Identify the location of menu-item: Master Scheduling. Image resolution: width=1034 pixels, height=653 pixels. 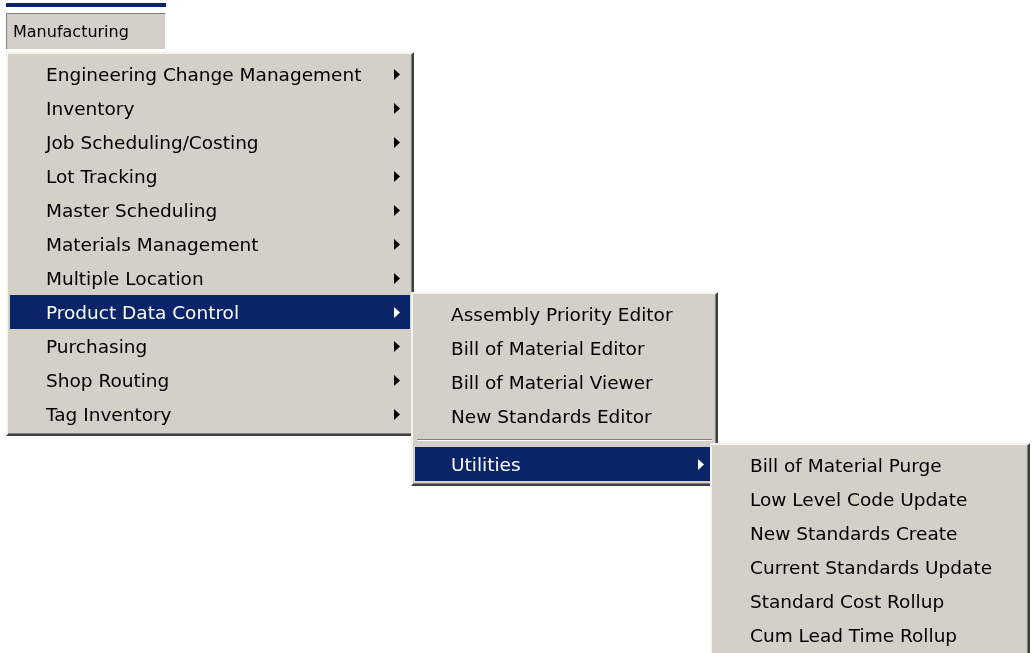
(210, 210).